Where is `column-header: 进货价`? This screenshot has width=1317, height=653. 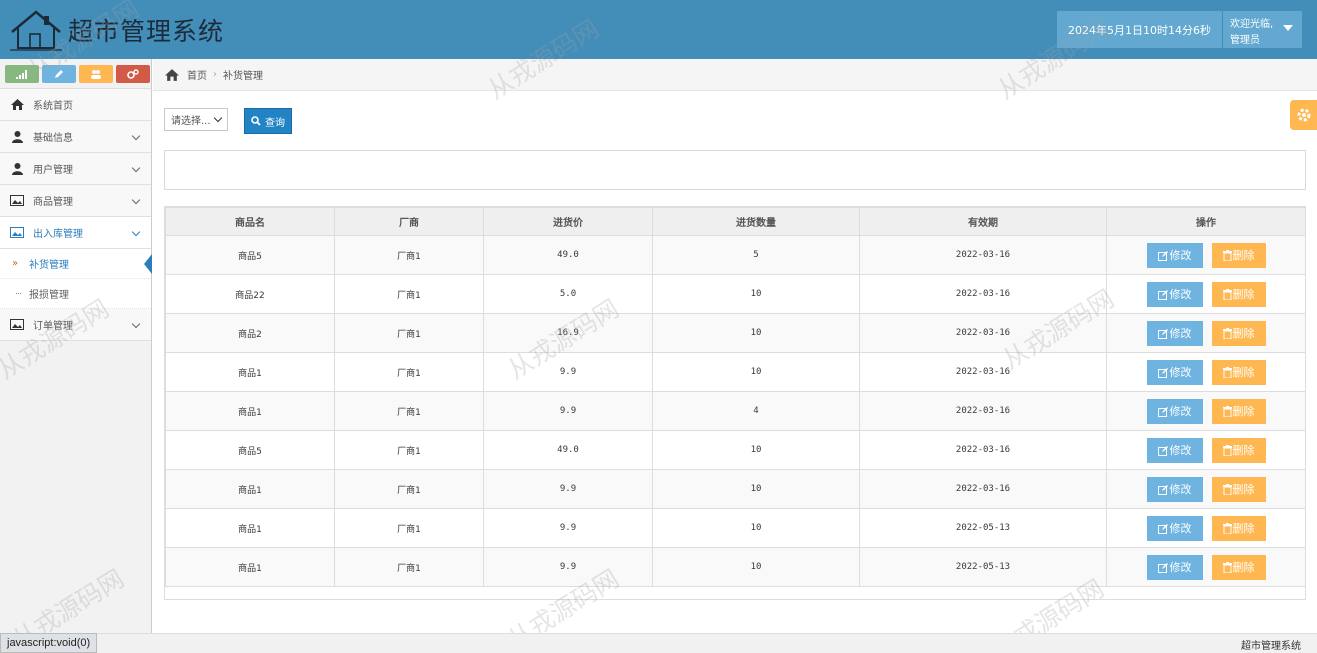
column-header: 进货价 is located at coordinates (568, 221).